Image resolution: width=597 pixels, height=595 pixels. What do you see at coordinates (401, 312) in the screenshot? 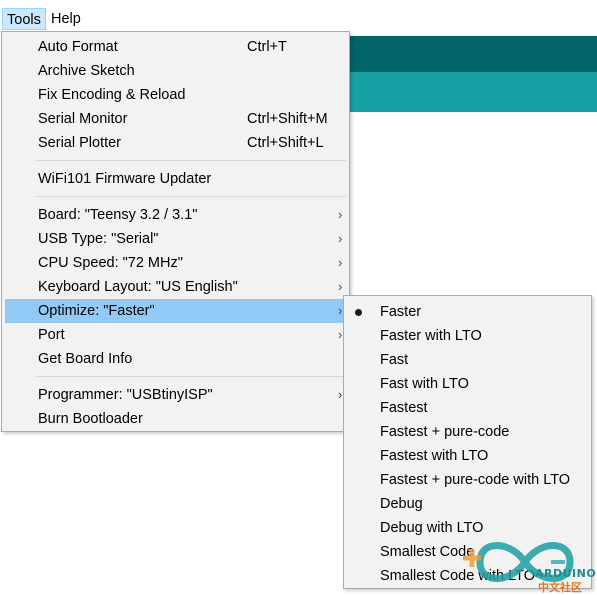
I see `option-label: Faster` at bounding box center [401, 312].